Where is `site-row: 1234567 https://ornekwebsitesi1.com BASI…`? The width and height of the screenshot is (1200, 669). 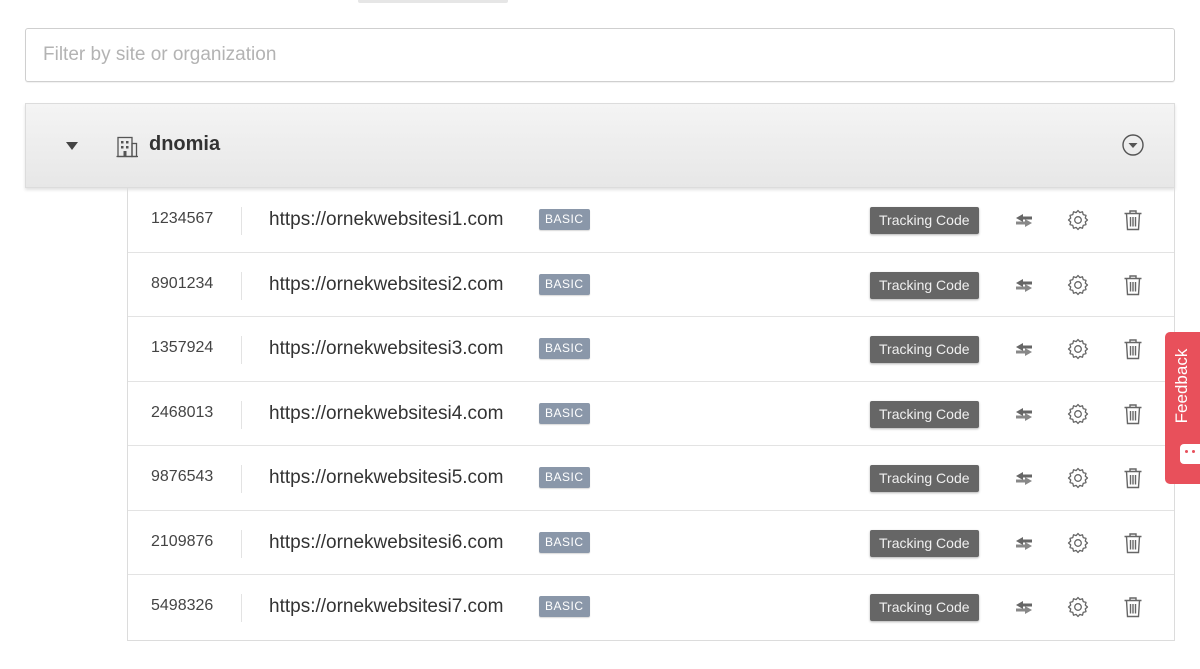
site-row: 1234567 https://ornekwebsitesi1.com BASI… is located at coordinates (651, 220).